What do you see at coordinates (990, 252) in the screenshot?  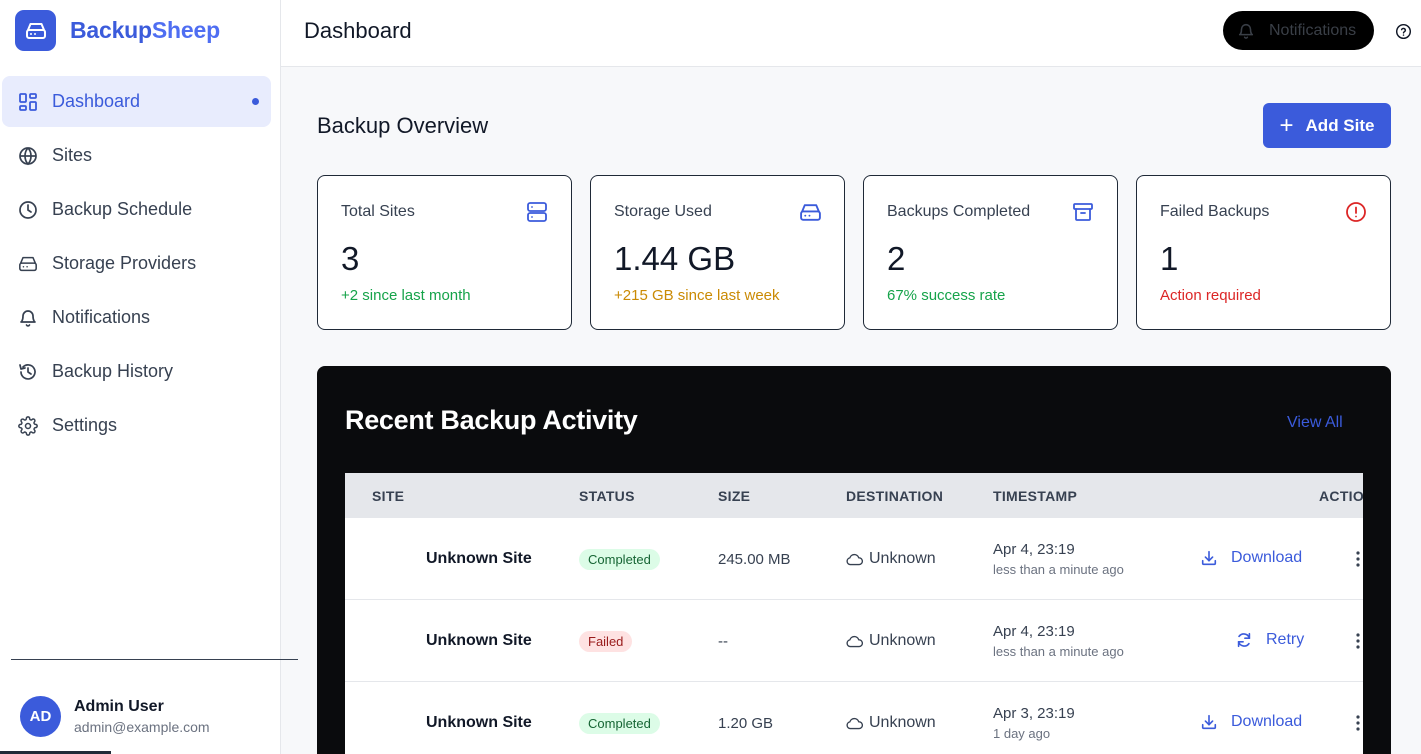 I see `stat-card-backups-completed: Backups Completed 2 67% success rate` at bounding box center [990, 252].